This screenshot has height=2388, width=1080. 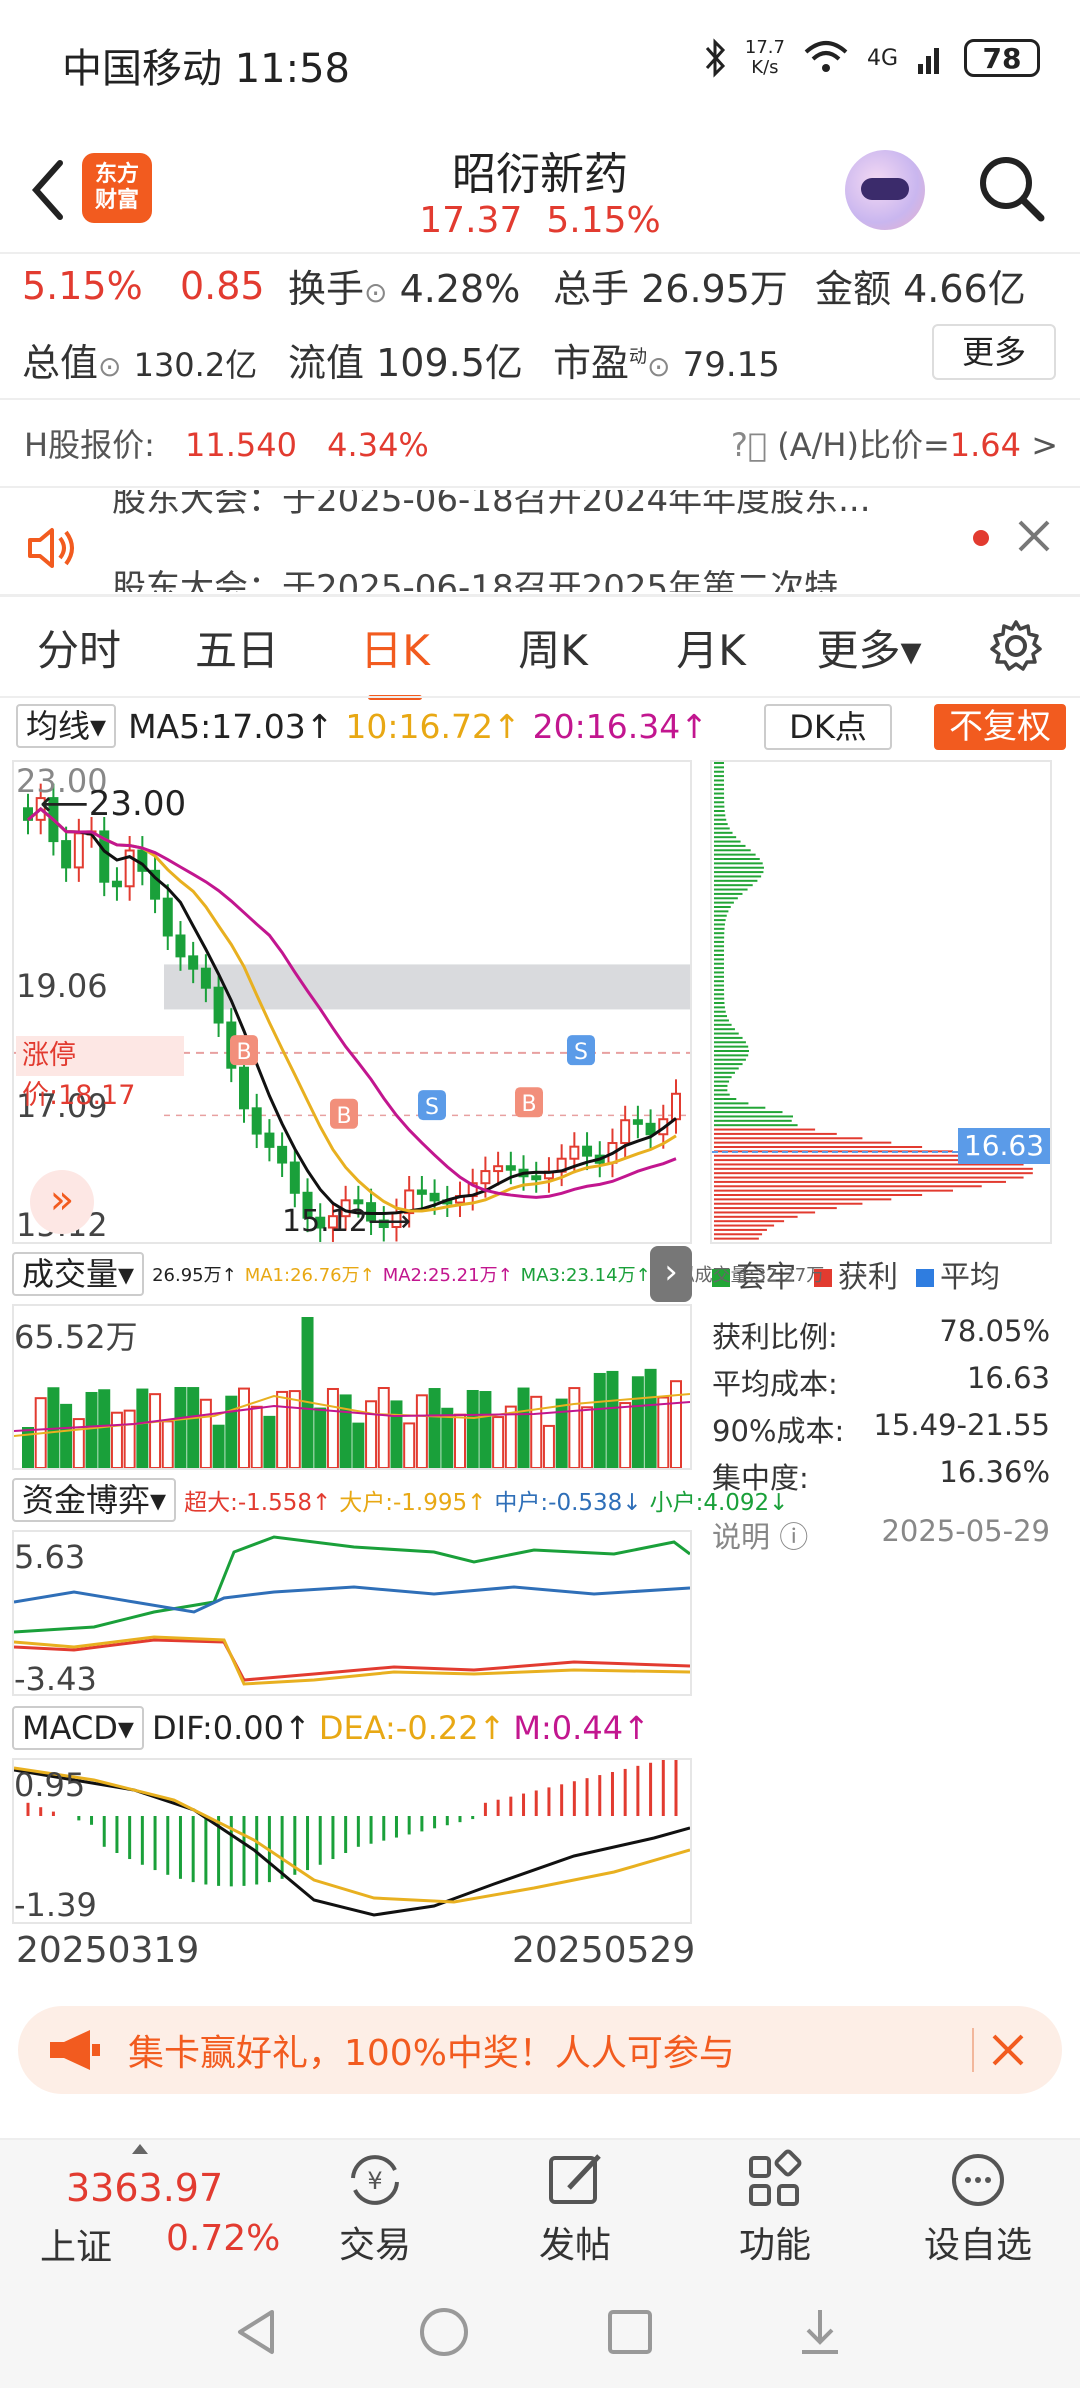 What do you see at coordinates (671, 1274) in the screenshot?
I see `chevron-right-icon: ›` at bounding box center [671, 1274].